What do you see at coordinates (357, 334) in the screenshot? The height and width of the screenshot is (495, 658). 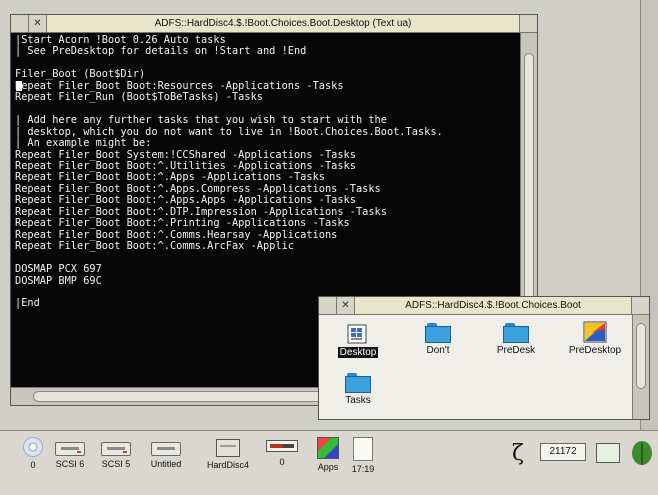 I see `desktop-file-icon` at bounding box center [357, 334].